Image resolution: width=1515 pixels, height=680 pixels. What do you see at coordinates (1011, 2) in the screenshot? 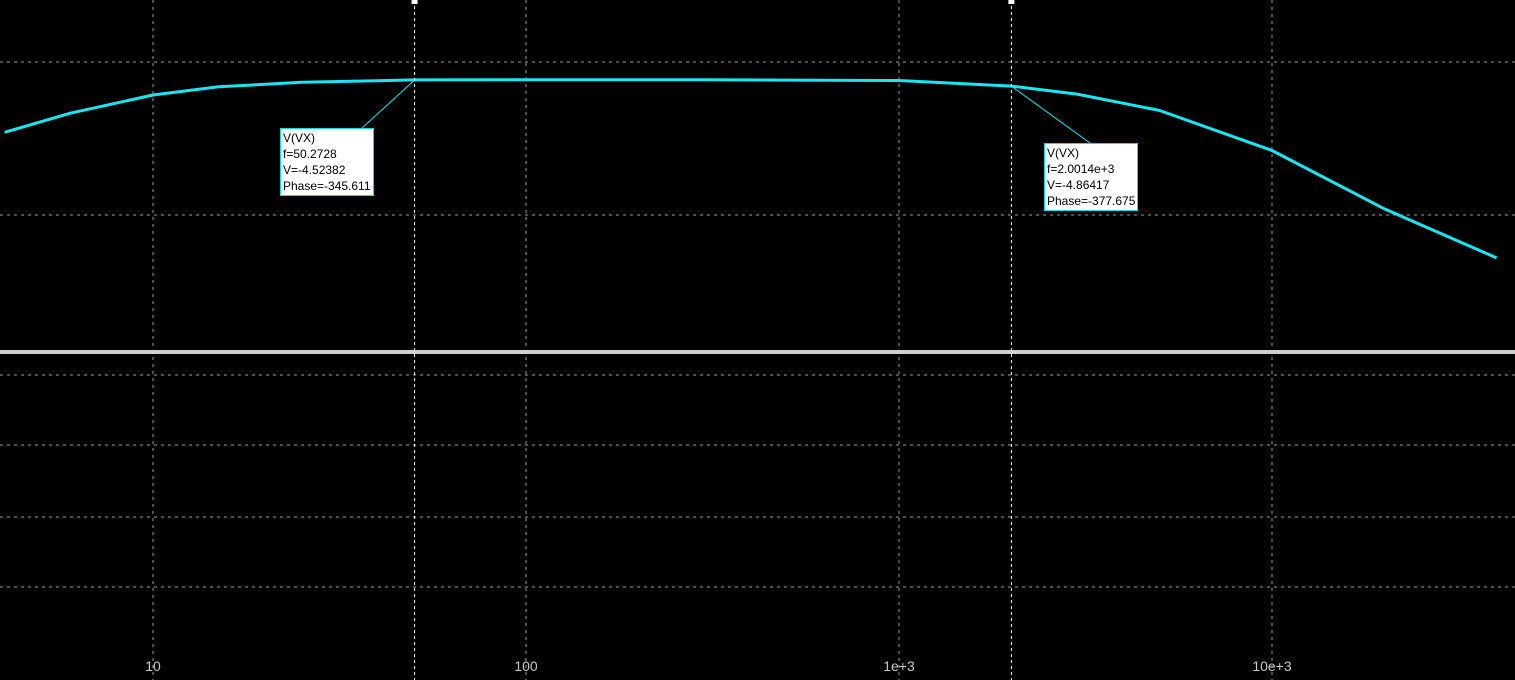
I see `cursor-2-handle` at bounding box center [1011, 2].